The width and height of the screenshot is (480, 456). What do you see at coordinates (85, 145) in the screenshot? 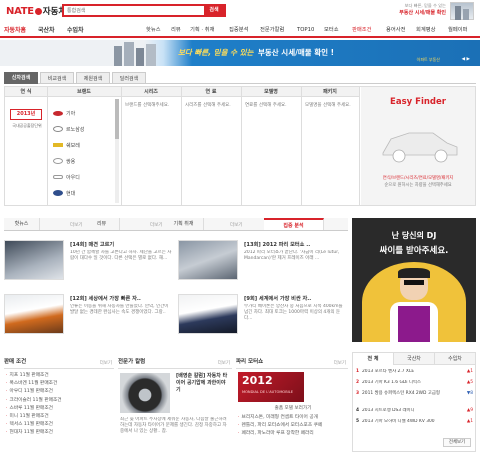
I see `brand-item-chevrolet: 쉐보레` at bounding box center [85, 145].